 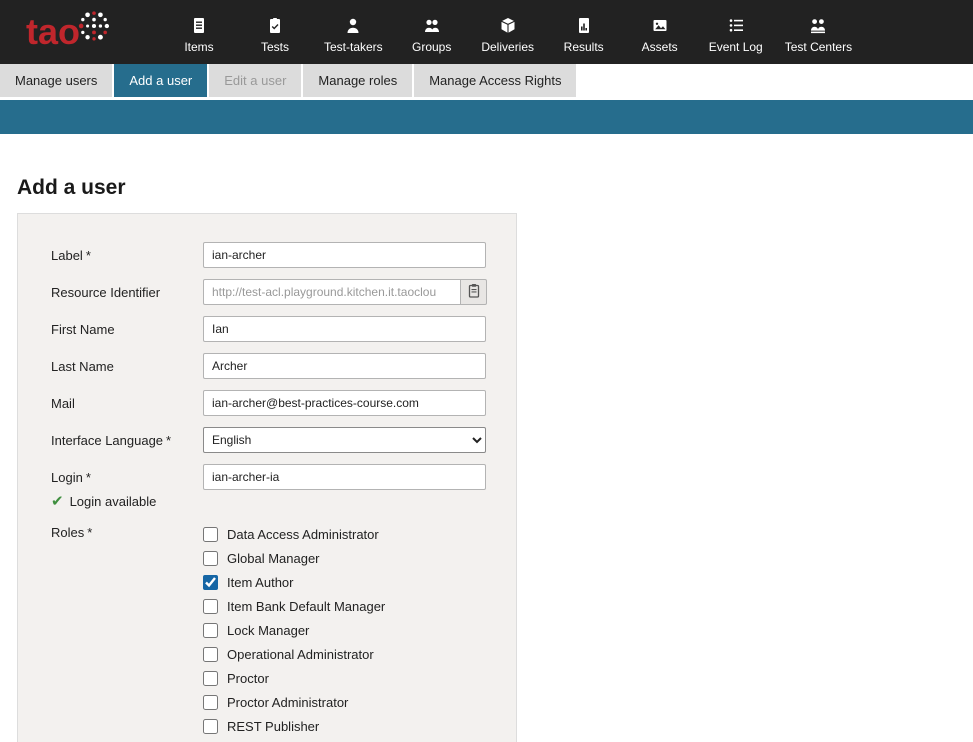 What do you see at coordinates (71, 255) in the screenshot?
I see `label-field-label: Label *` at bounding box center [71, 255].